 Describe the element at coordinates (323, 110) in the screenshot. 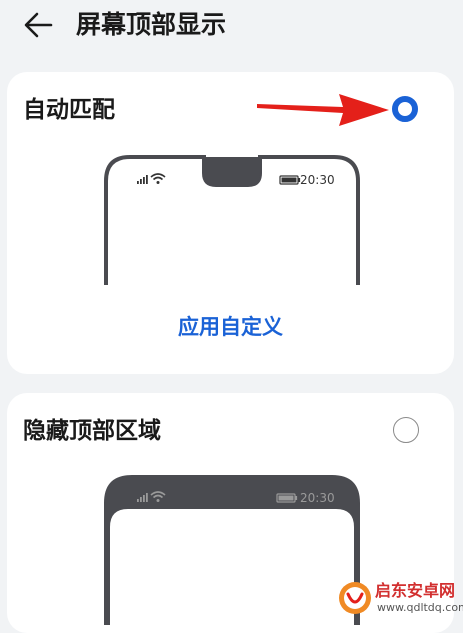

I see `red-arrow-annotation` at that location.